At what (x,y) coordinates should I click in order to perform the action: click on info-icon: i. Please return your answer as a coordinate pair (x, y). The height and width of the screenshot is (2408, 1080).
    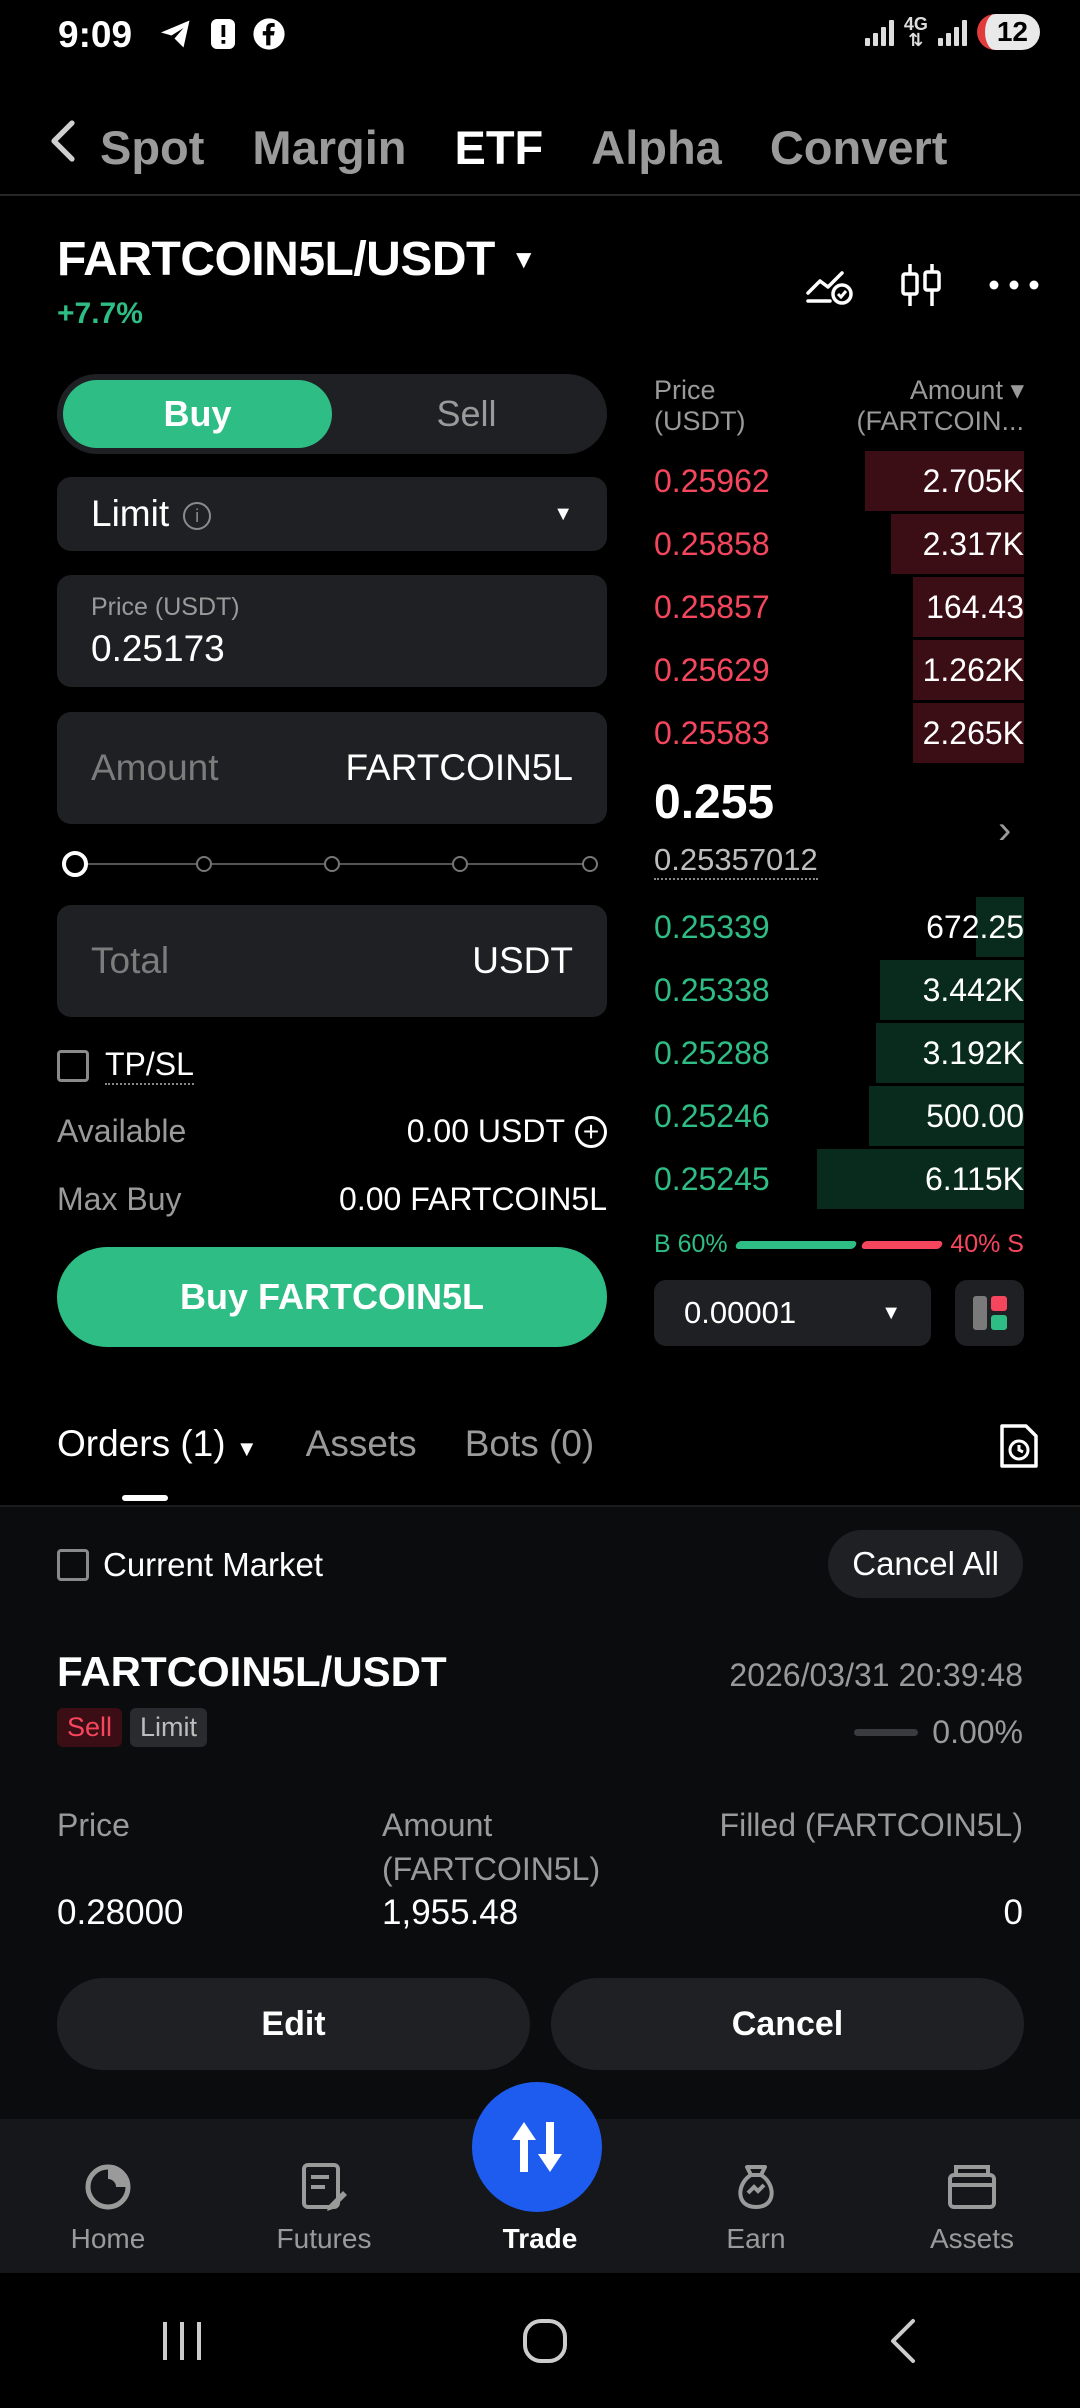
    Looking at the image, I should click on (197, 516).